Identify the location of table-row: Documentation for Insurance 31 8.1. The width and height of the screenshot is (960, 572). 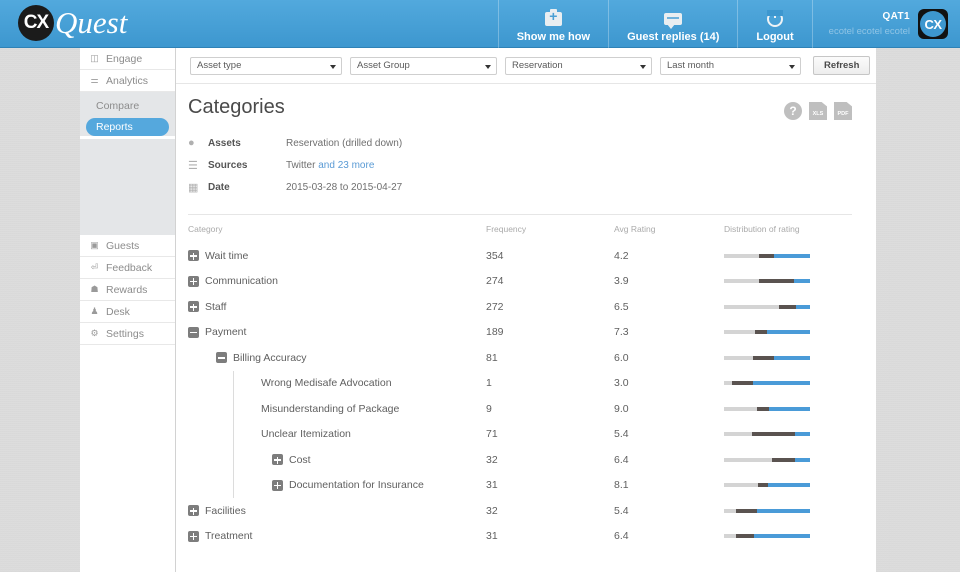
(520, 485).